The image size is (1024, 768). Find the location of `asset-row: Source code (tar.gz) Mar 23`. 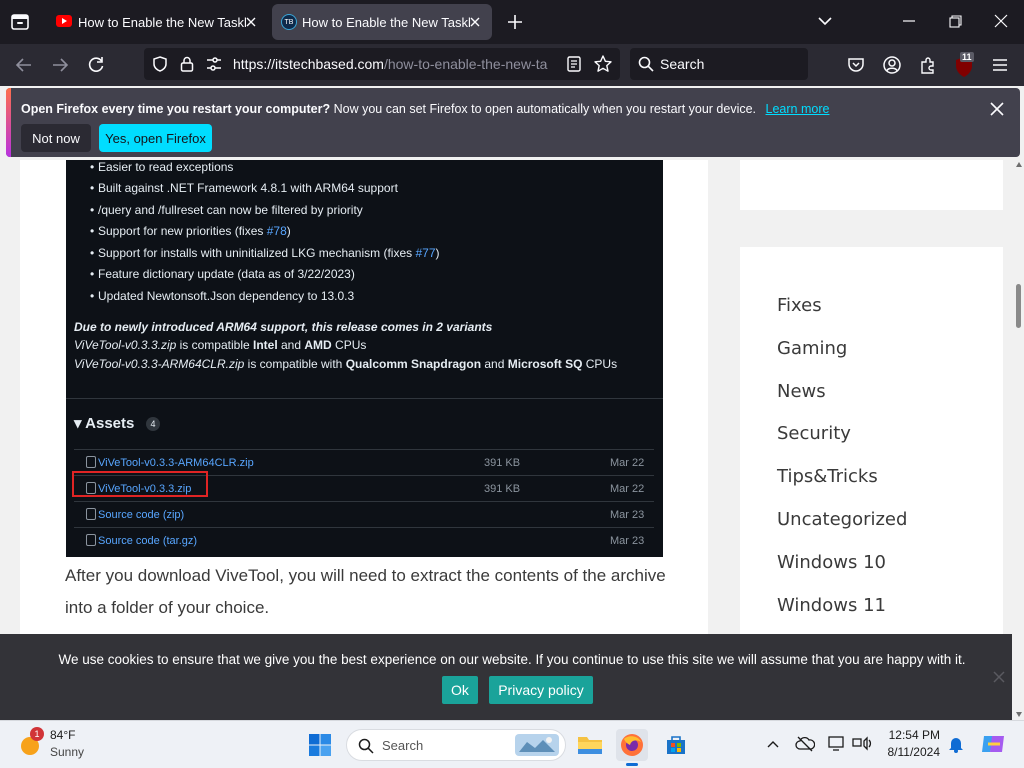

asset-row: Source code (tar.gz) Mar 23 is located at coordinates (364, 540).